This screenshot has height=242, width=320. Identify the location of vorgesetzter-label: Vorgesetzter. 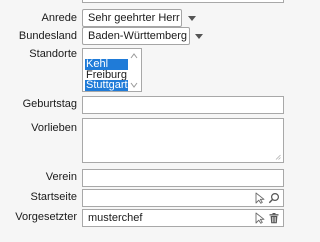
(46, 217).